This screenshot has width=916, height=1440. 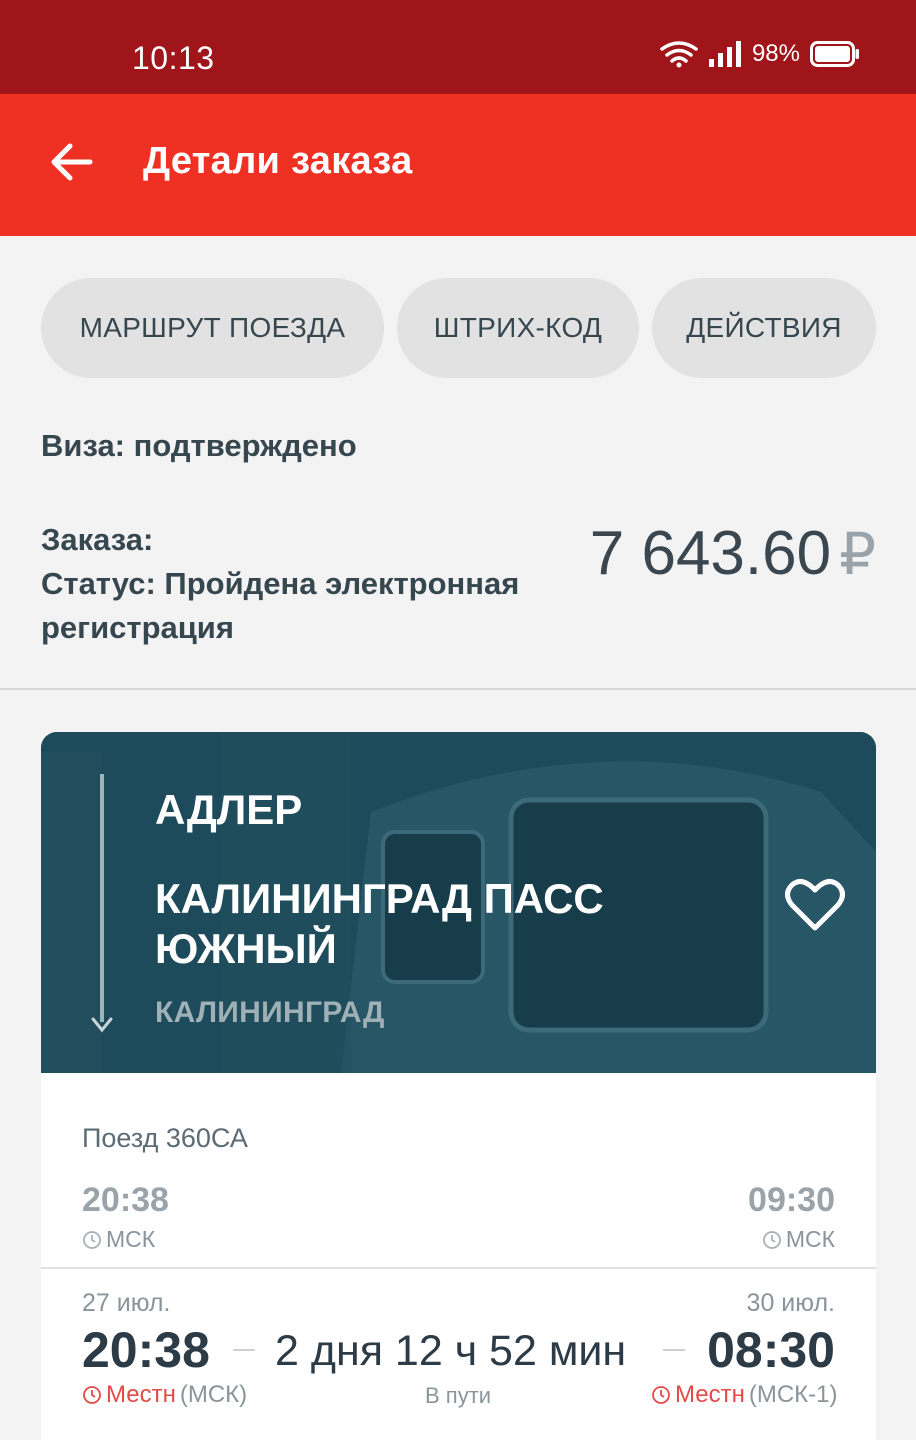 I want to click on action-chips: МАРШРУТ ПОЕЗДА ШТРИХ-КОД ДЕЙСТВИЯ, so click(x=458, y=328).